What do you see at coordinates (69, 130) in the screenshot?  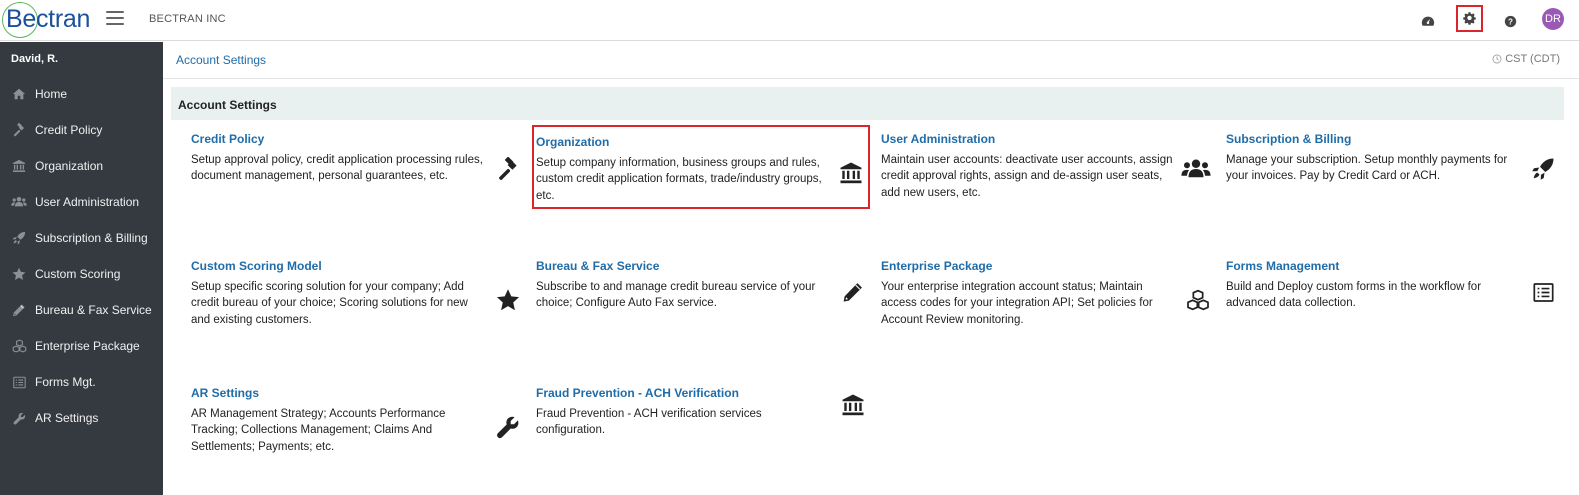 I see `sidebar-item-label: Credit Policy` at bounding box center [69, 130].